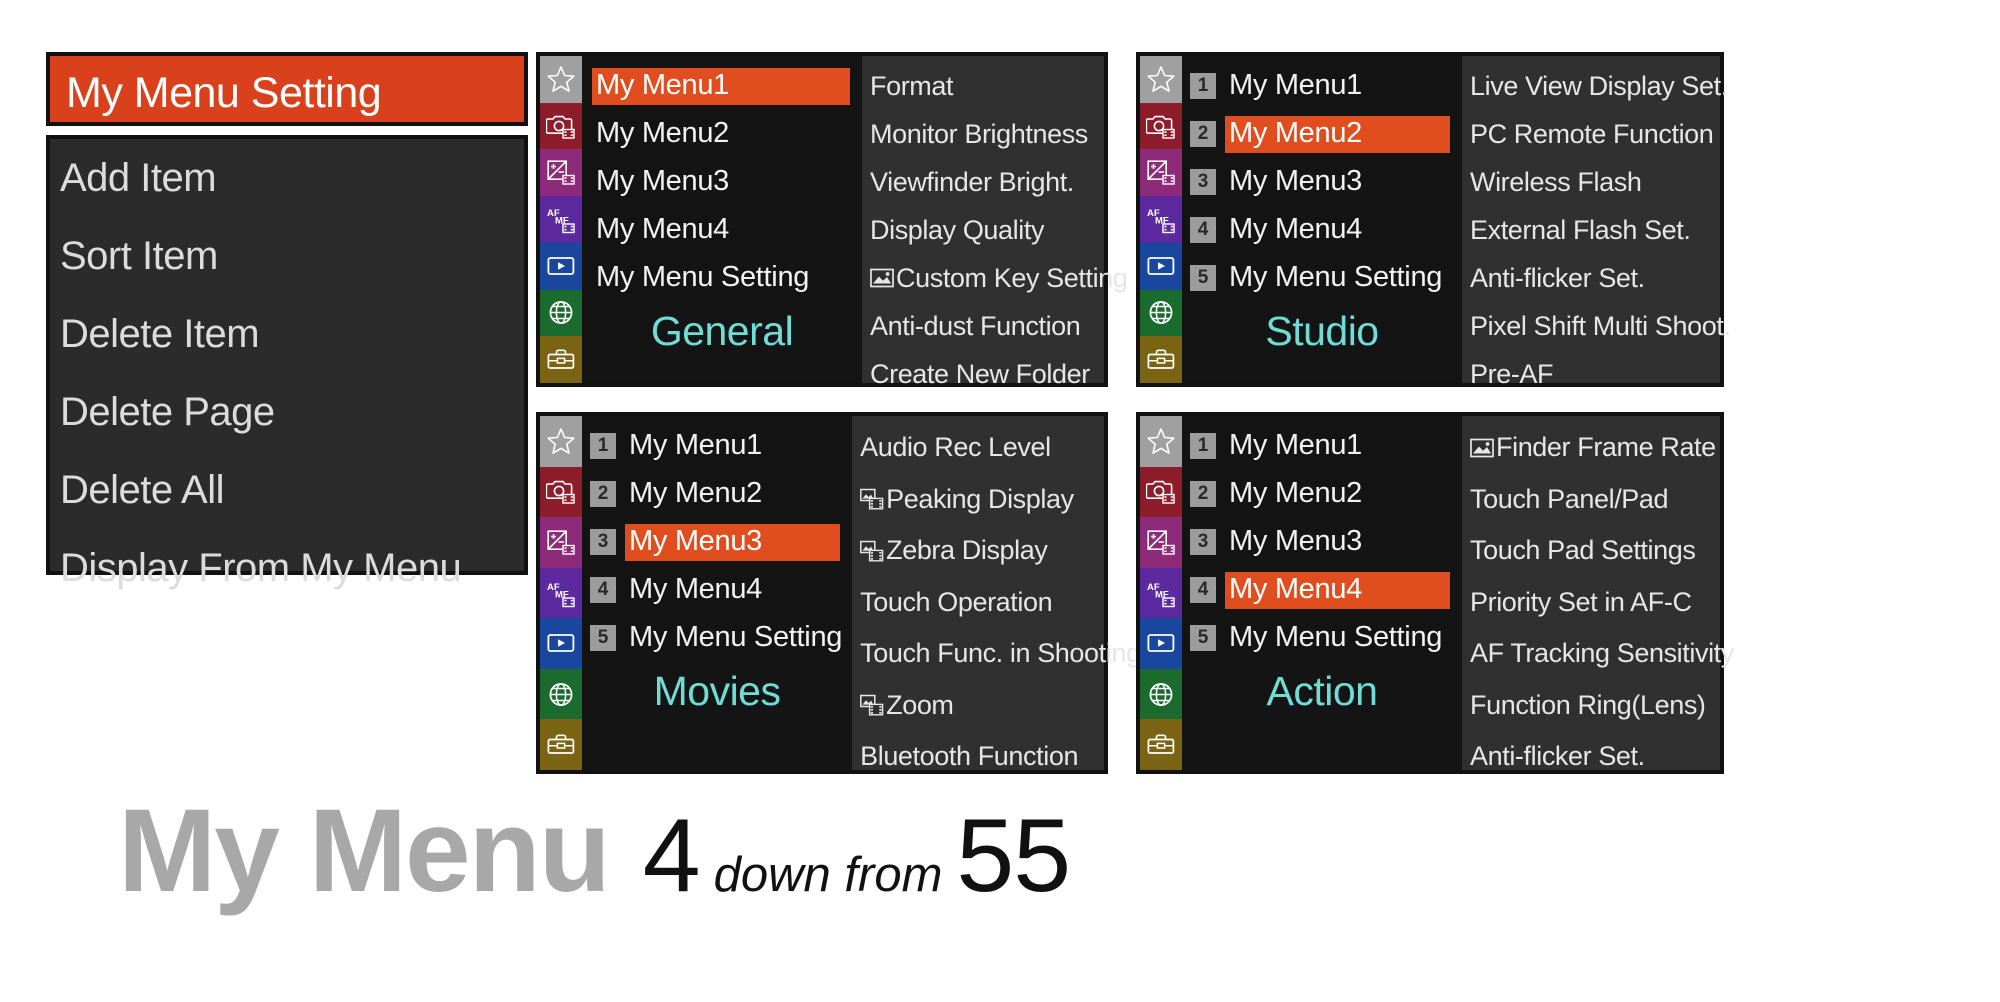  I want to click on registered-item-row: Function Ring(Lens), so click(1595, 706).